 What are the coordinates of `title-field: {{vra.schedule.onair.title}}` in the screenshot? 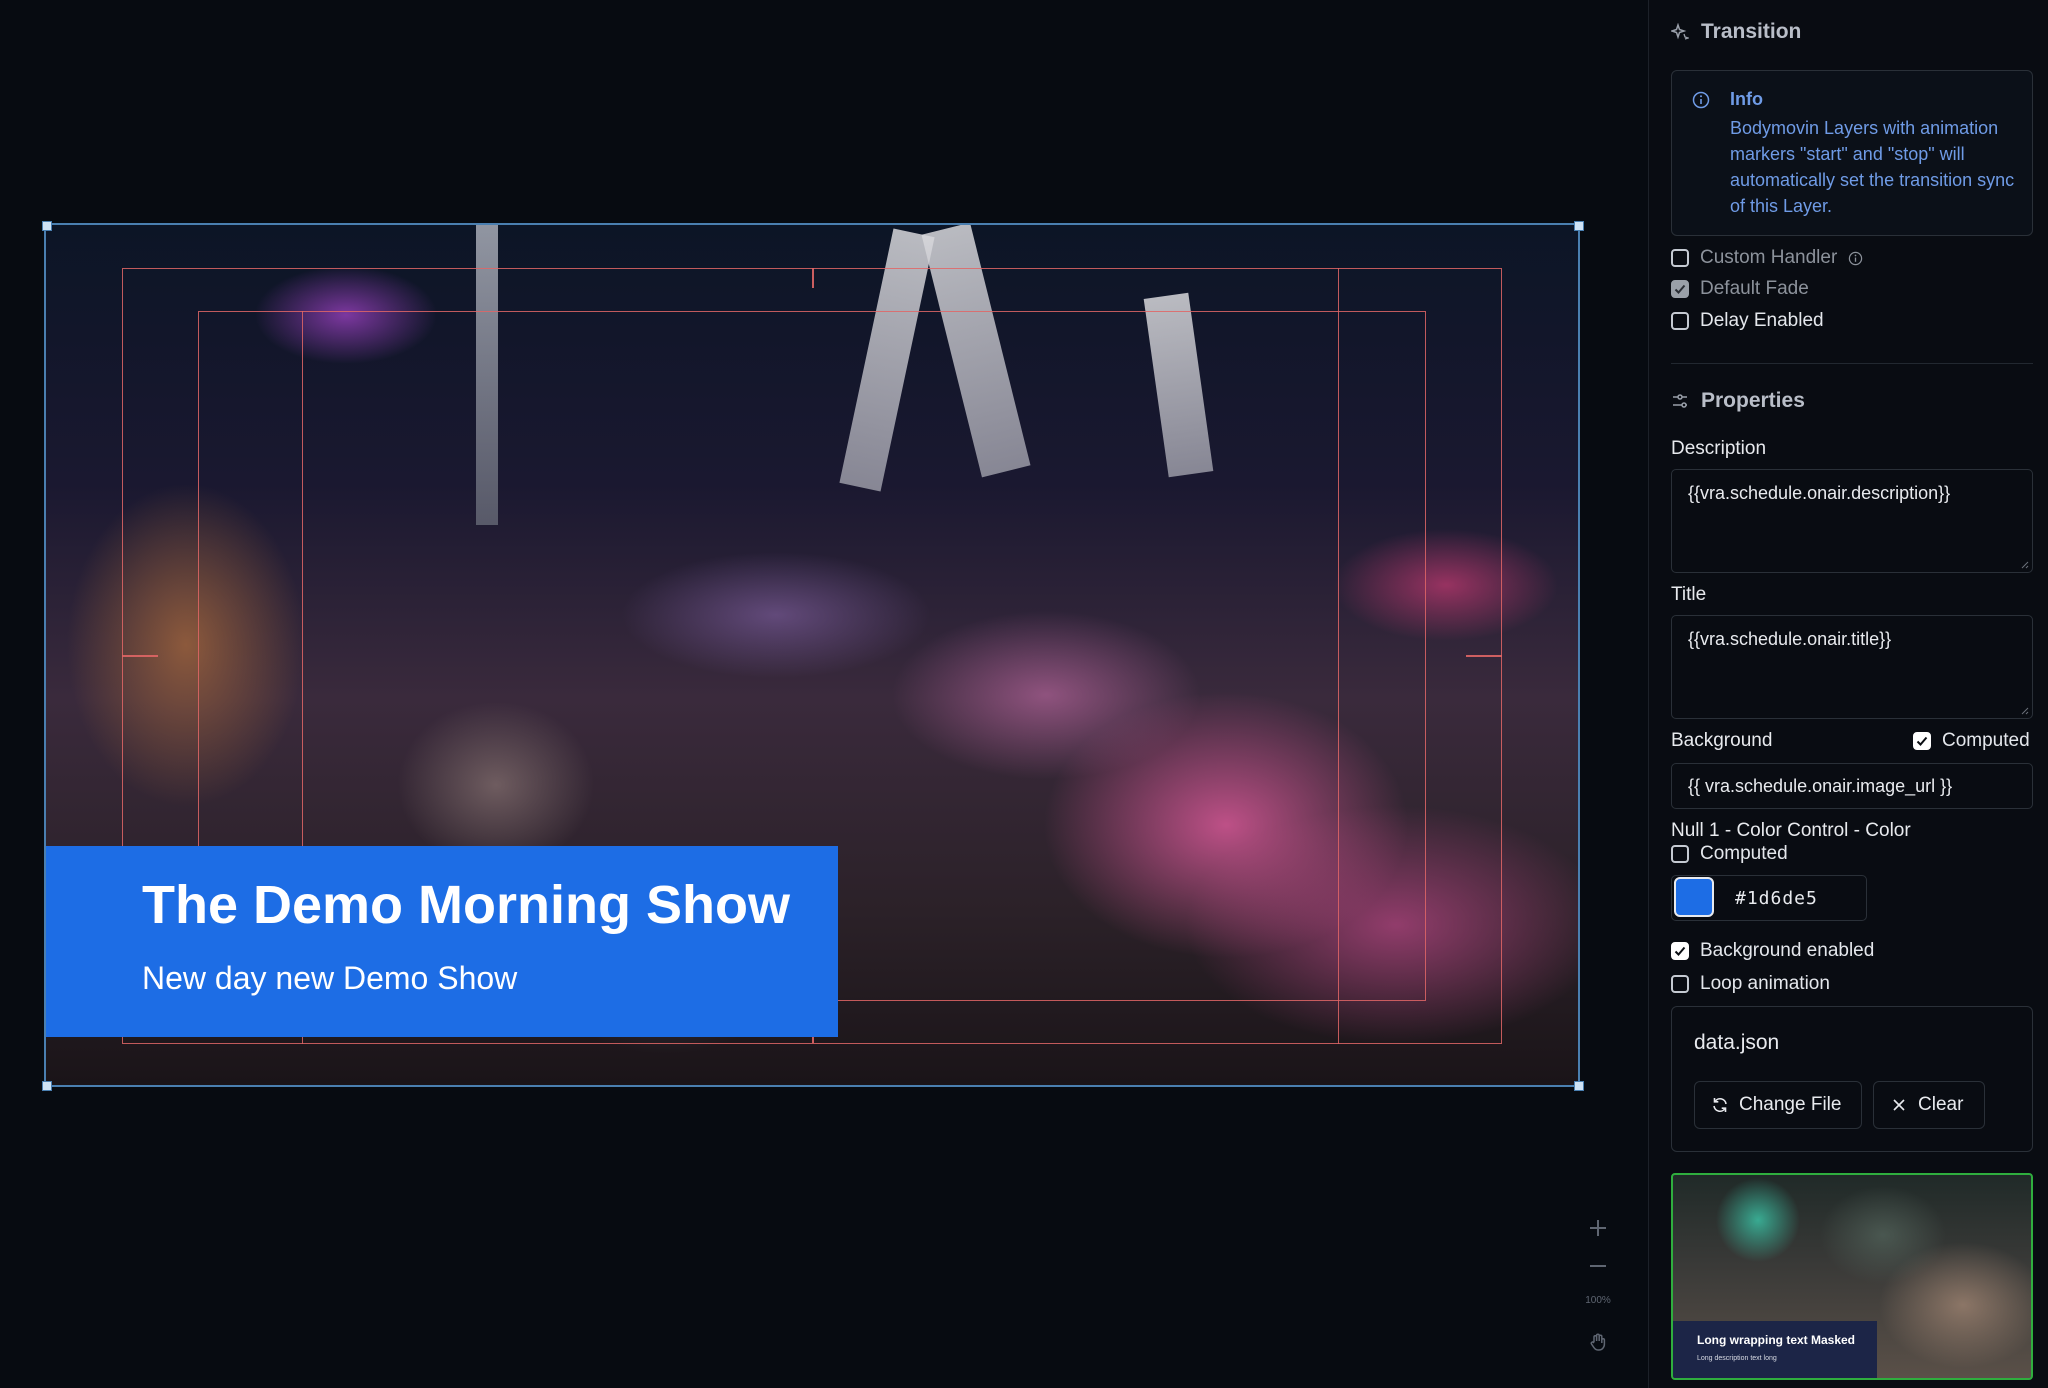 It's located at (1852, 667).